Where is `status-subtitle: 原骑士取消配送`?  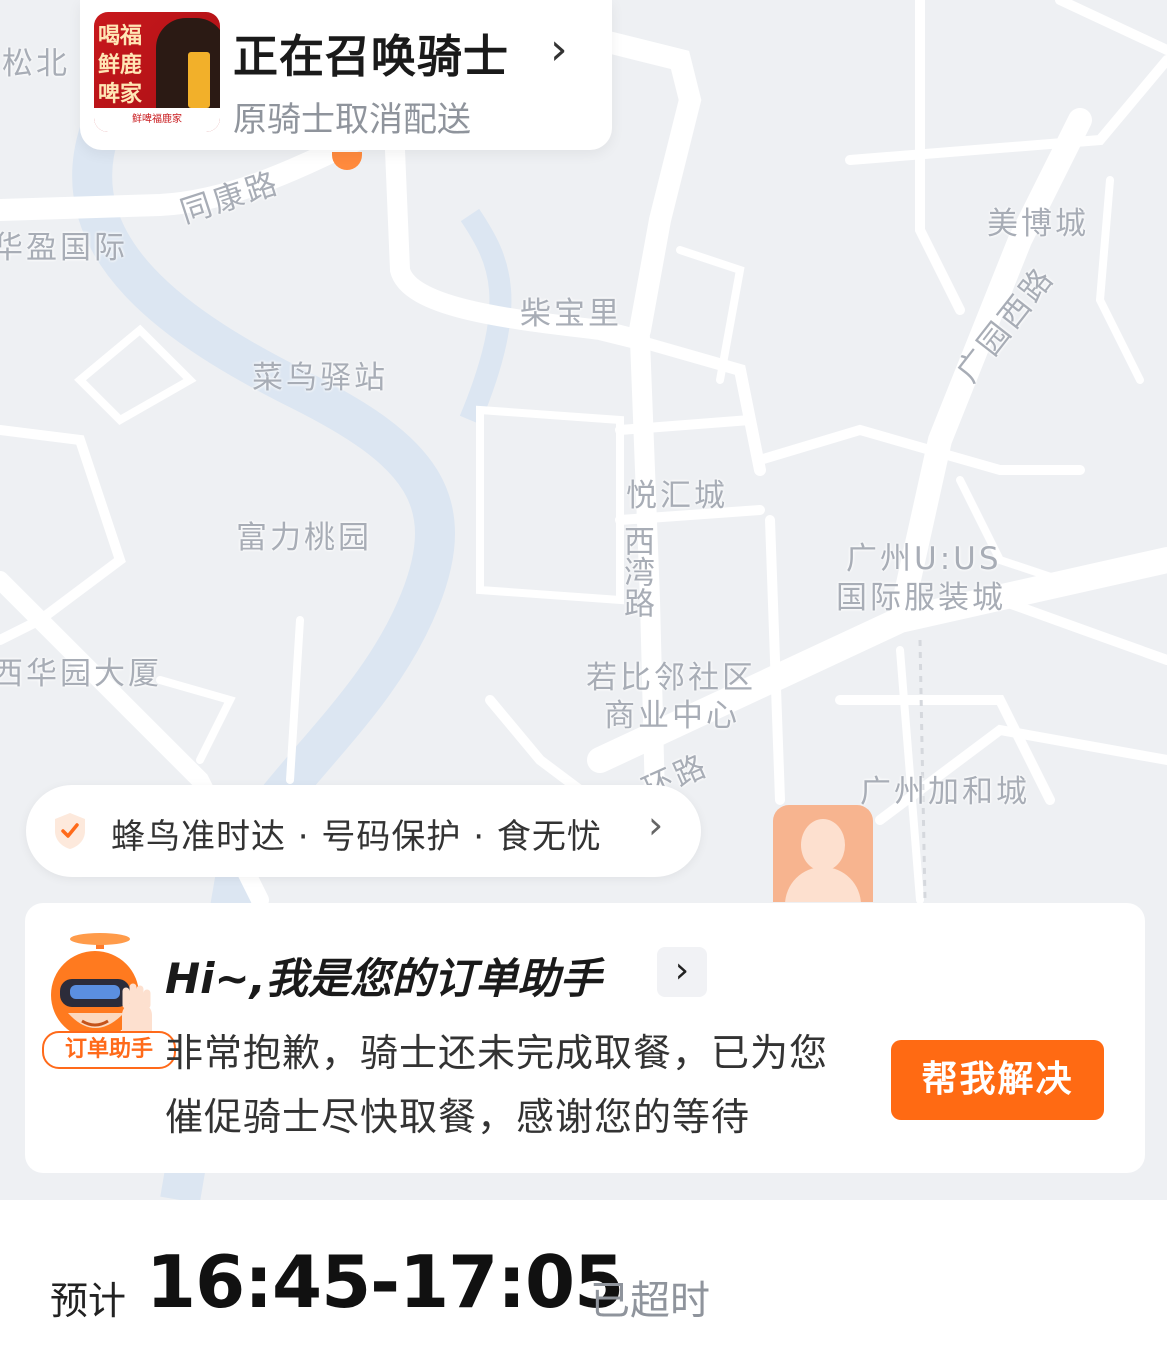
status-subtitle: 原骑士取消配送 is located at coordinates (352, 120).